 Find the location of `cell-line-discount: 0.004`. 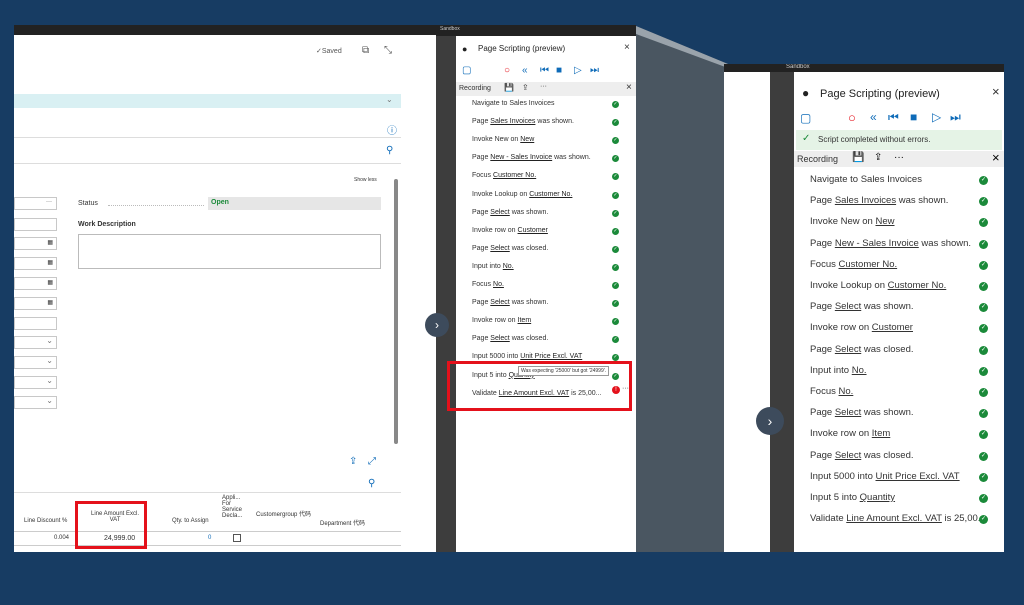

cell-line-discount: 0.004 is located at coordinates (61, 538).